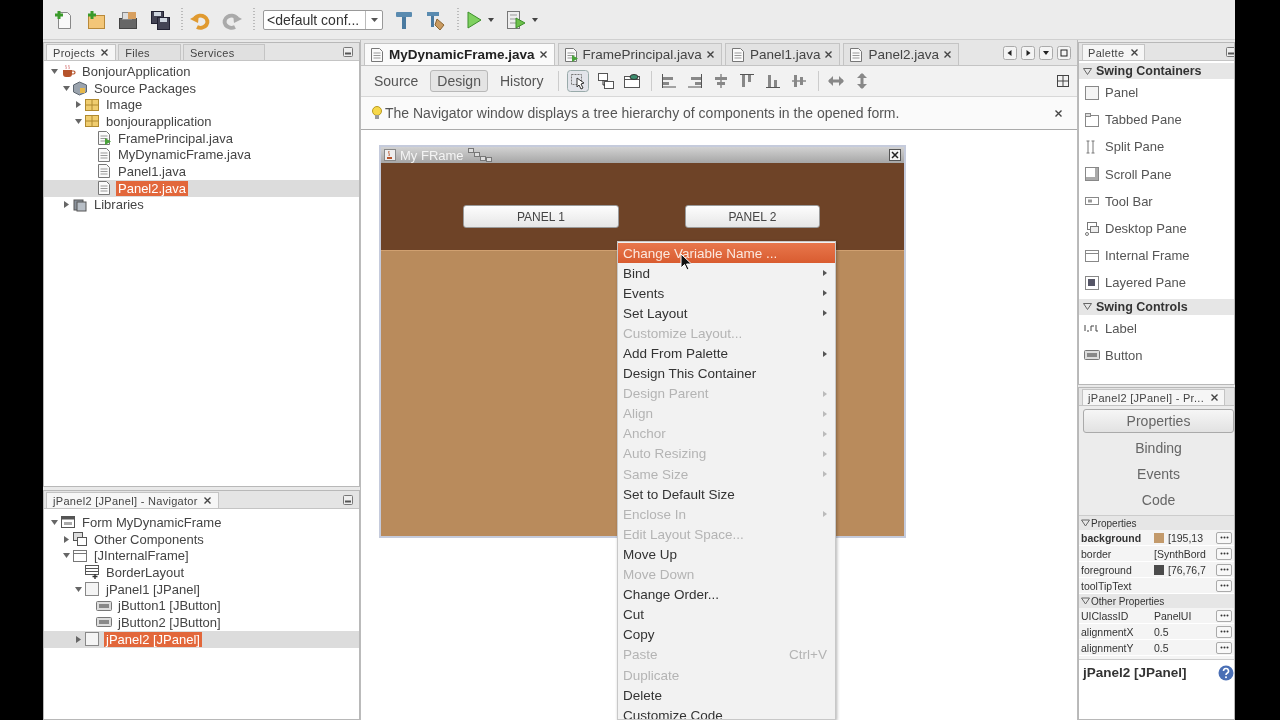  I want to click on info-message: The Navigator window displays a tree hierarchy of components in the opened form., so click(643, 113).